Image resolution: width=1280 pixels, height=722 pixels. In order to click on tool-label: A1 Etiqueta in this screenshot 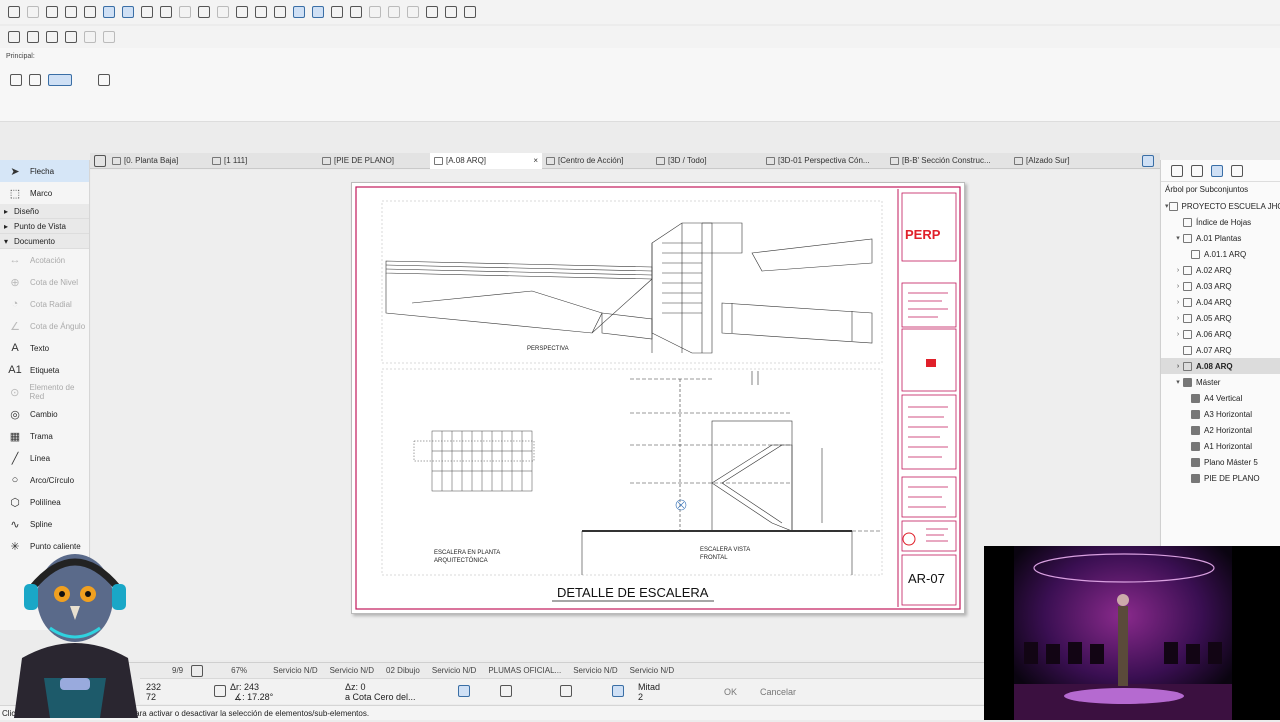, I will do `click(44, 370)`.